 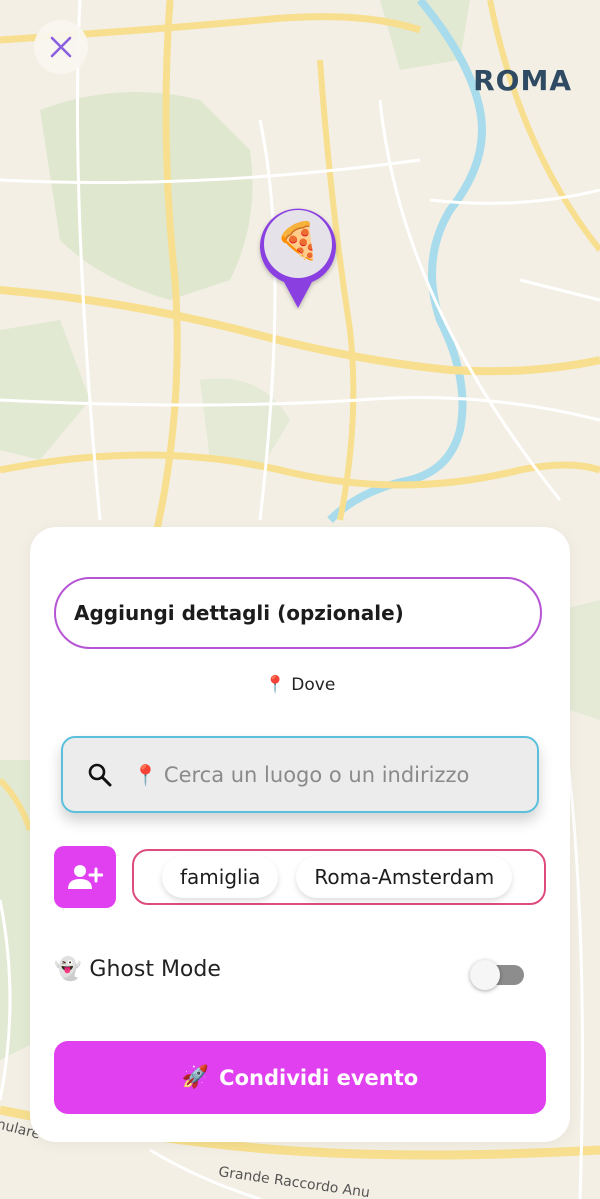 What do you see at coordinates (220, 877) in the screenshot?
I see `group-chip-famiglia: famiglia` at bounding box center [220, 877].